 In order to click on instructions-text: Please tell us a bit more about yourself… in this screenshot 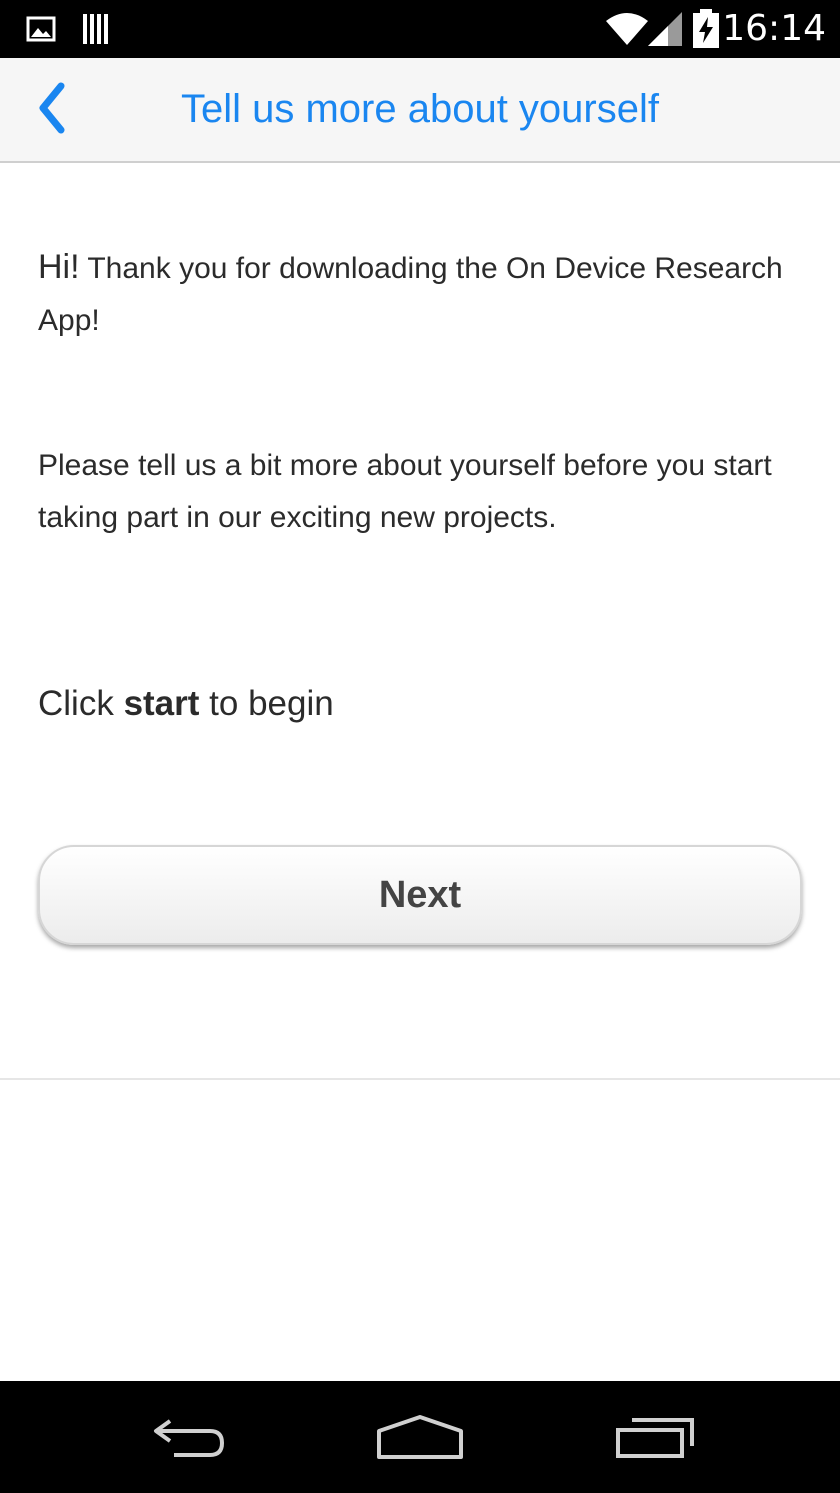, I will do `click(405, 491)`.